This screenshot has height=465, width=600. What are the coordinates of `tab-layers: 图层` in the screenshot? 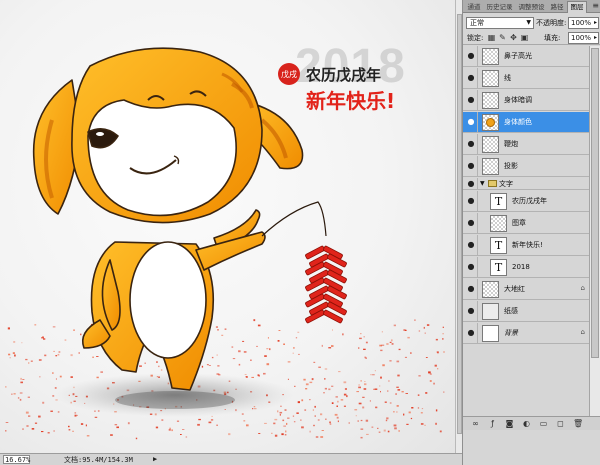 It's located at (577, 7).